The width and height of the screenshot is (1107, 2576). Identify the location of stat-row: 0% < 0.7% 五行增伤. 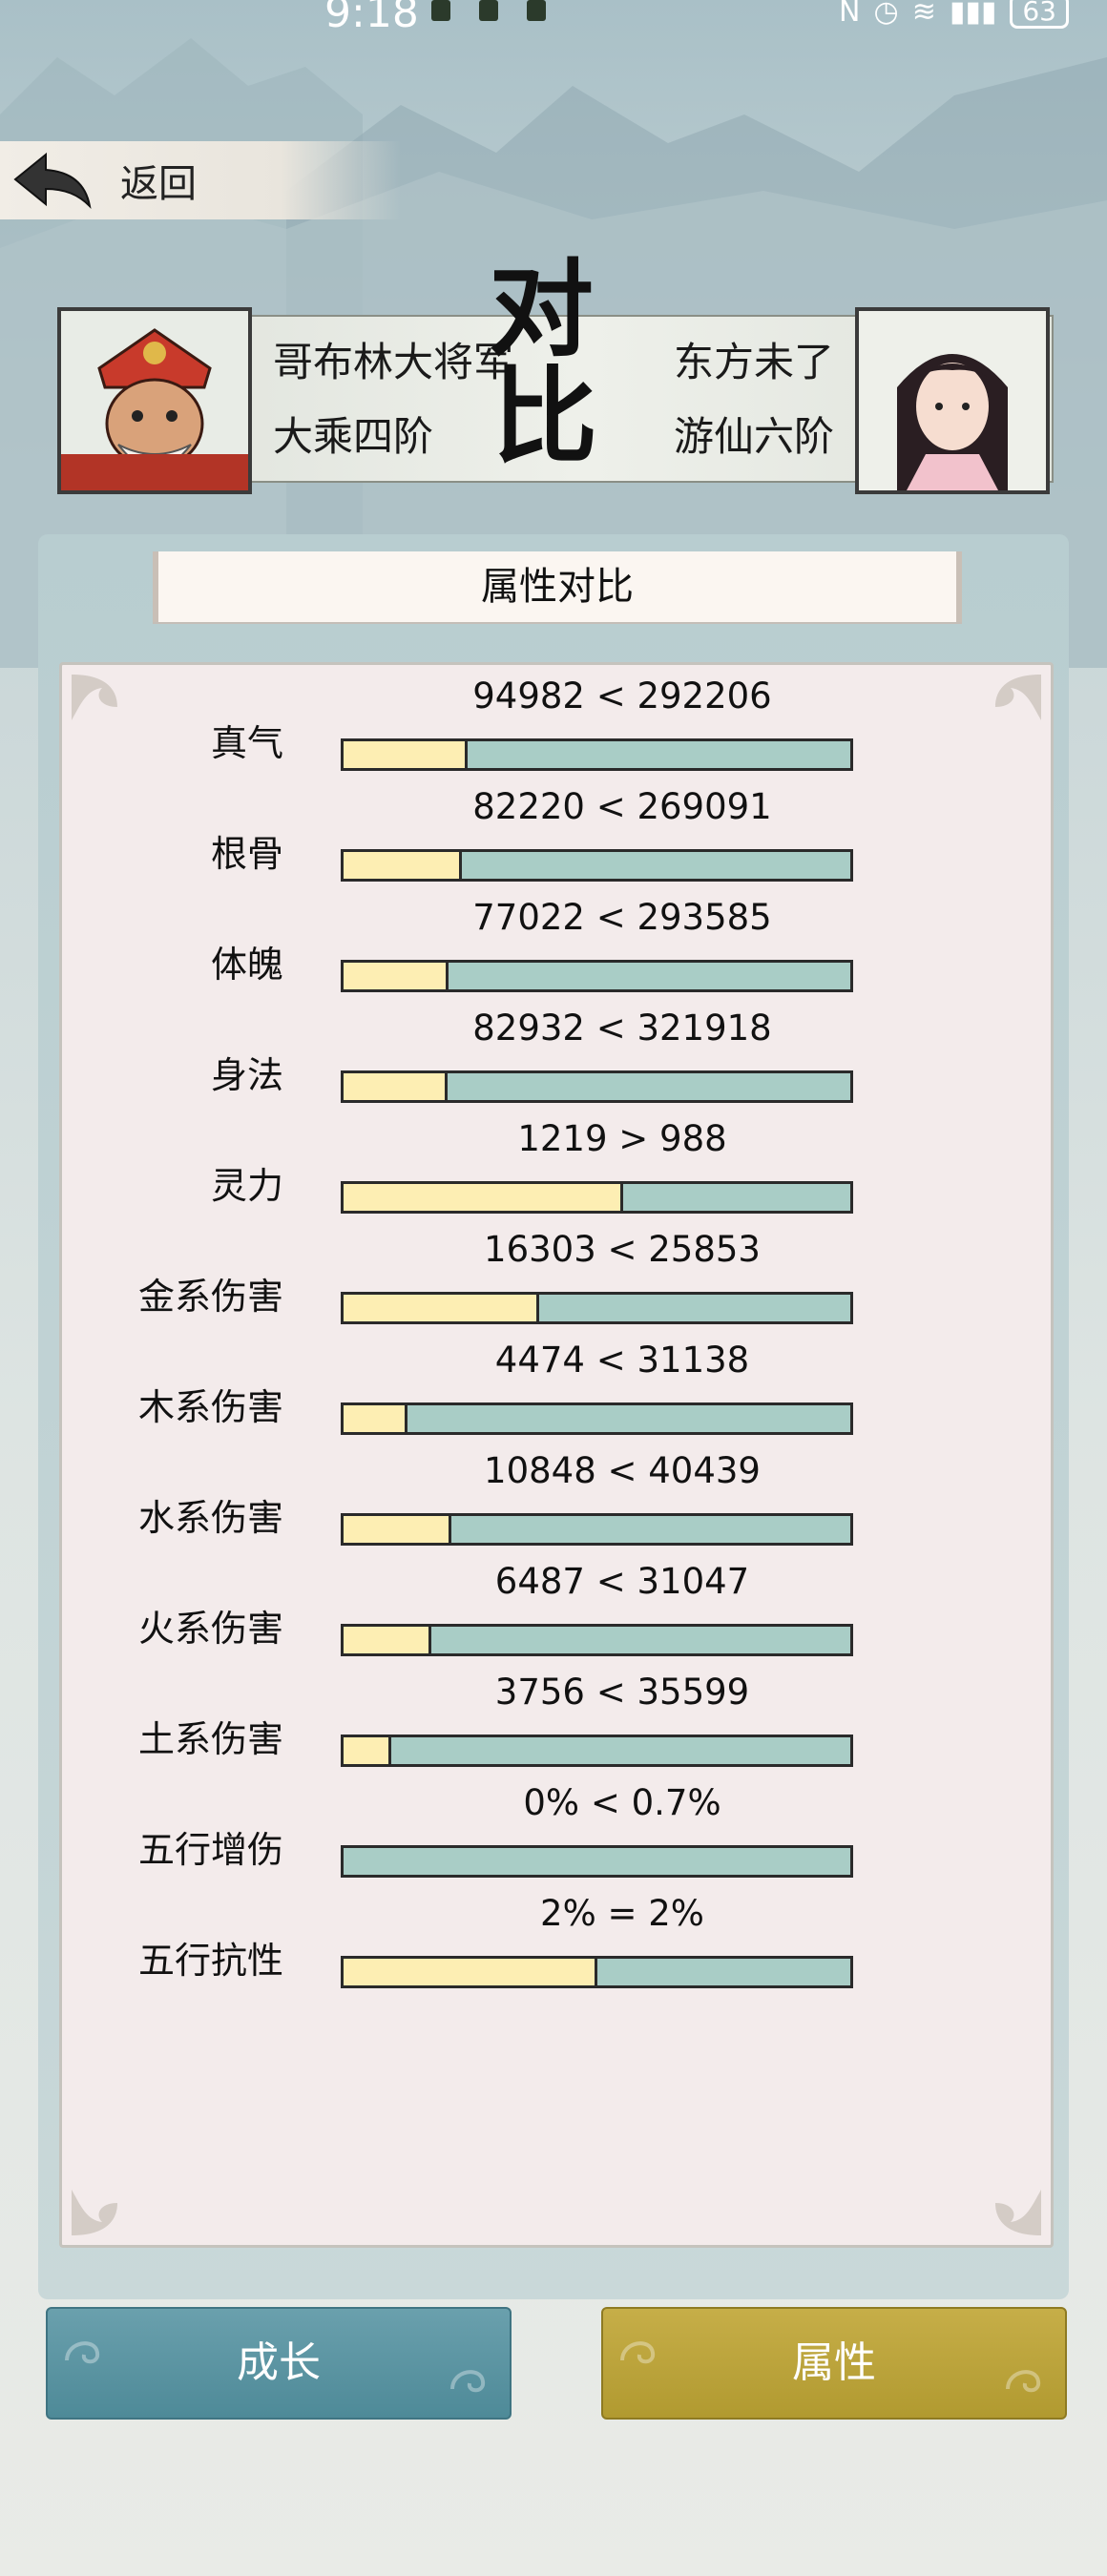
(553, 1837).